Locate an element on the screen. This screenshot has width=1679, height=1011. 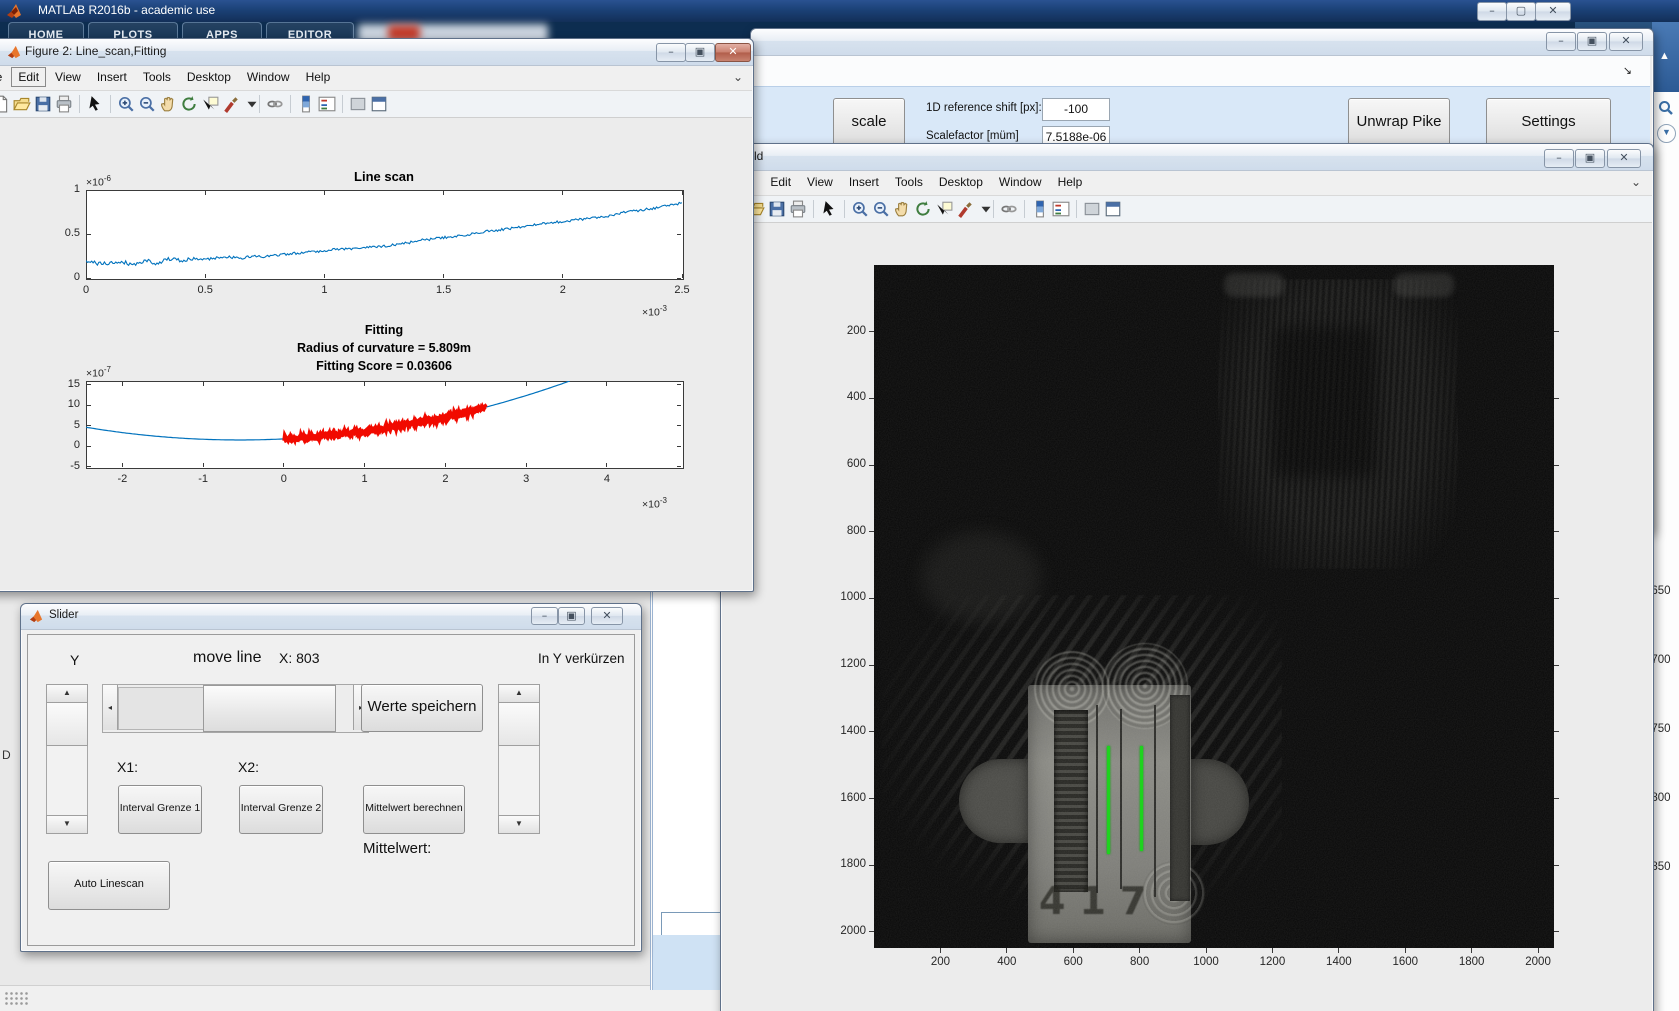
y-scrollbar-right: ▲ ▼ is located at coordinates (519, 759).